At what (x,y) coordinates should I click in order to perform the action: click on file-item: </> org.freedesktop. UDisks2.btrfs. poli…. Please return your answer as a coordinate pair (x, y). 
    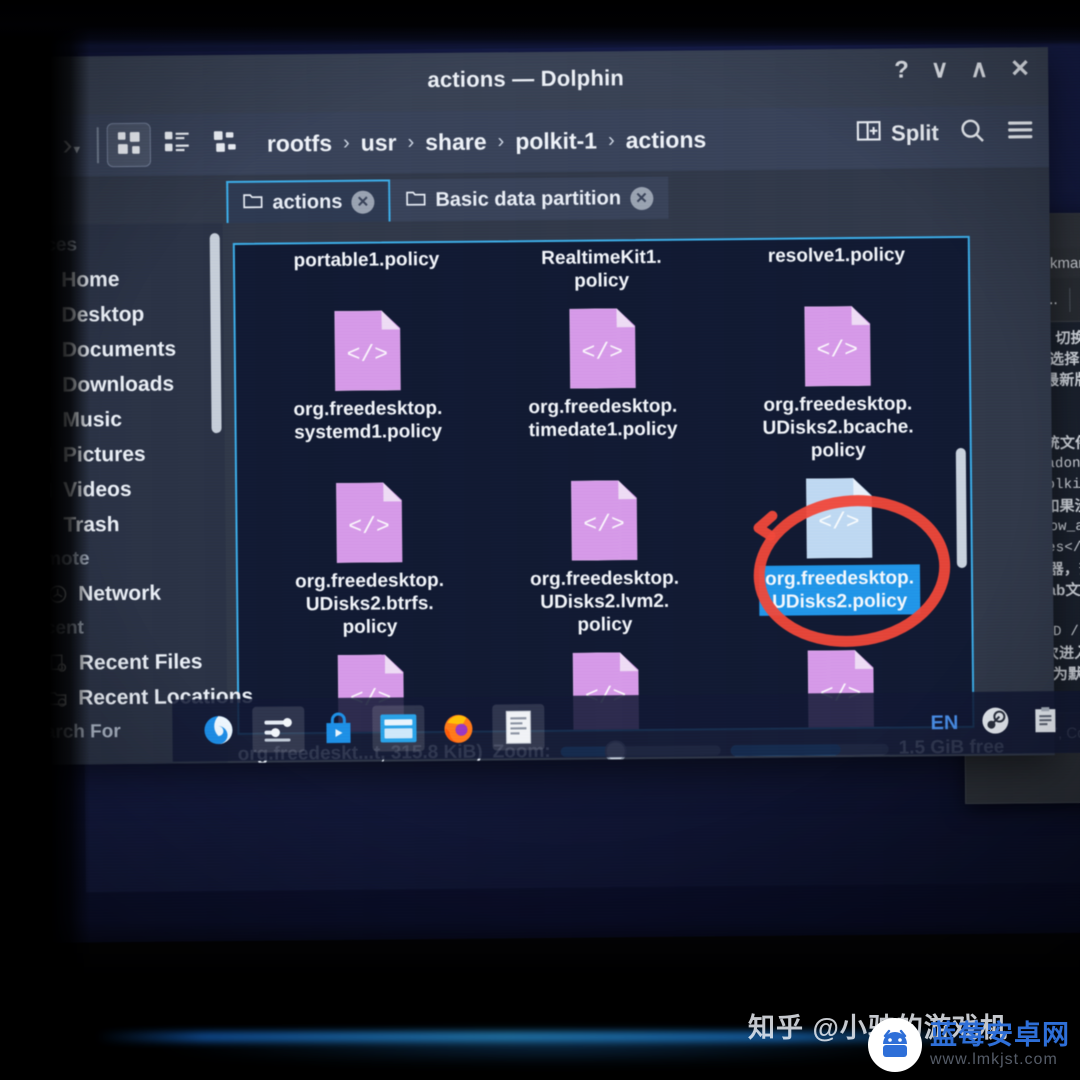
    Looking at the image, I should click on (369, 558).